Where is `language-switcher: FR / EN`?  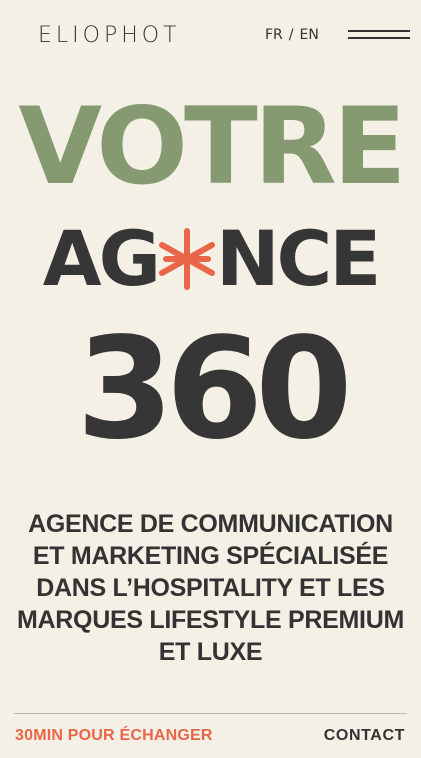 language-switcher: FR / EN is located at coordinates (292, 35).